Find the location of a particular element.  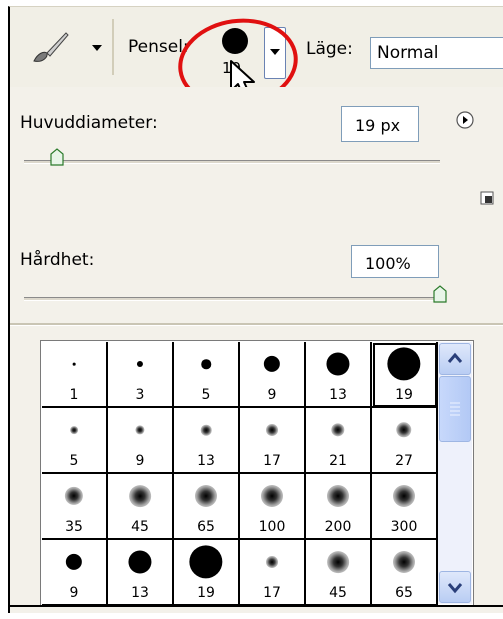

brush-preset-cell: 300 is located at coordinates (405, 507).